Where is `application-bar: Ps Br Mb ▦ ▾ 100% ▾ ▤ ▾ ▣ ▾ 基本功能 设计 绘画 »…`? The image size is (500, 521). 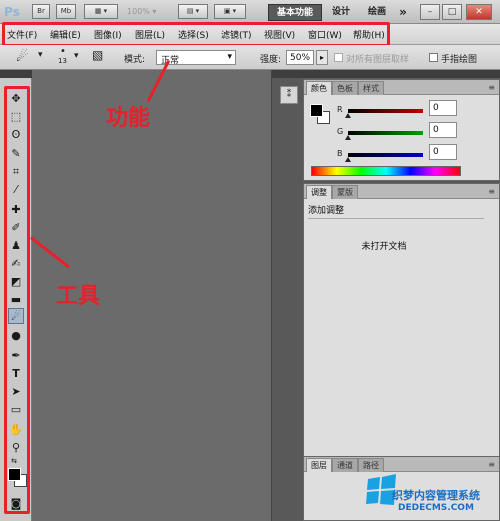 application-bar: Ps Br Mb ▦ ▾ 100% ▾ ▤ ▾ ▣ ▾ 基本功能 设计 绘画 »… is located at coordinates (250, 12).